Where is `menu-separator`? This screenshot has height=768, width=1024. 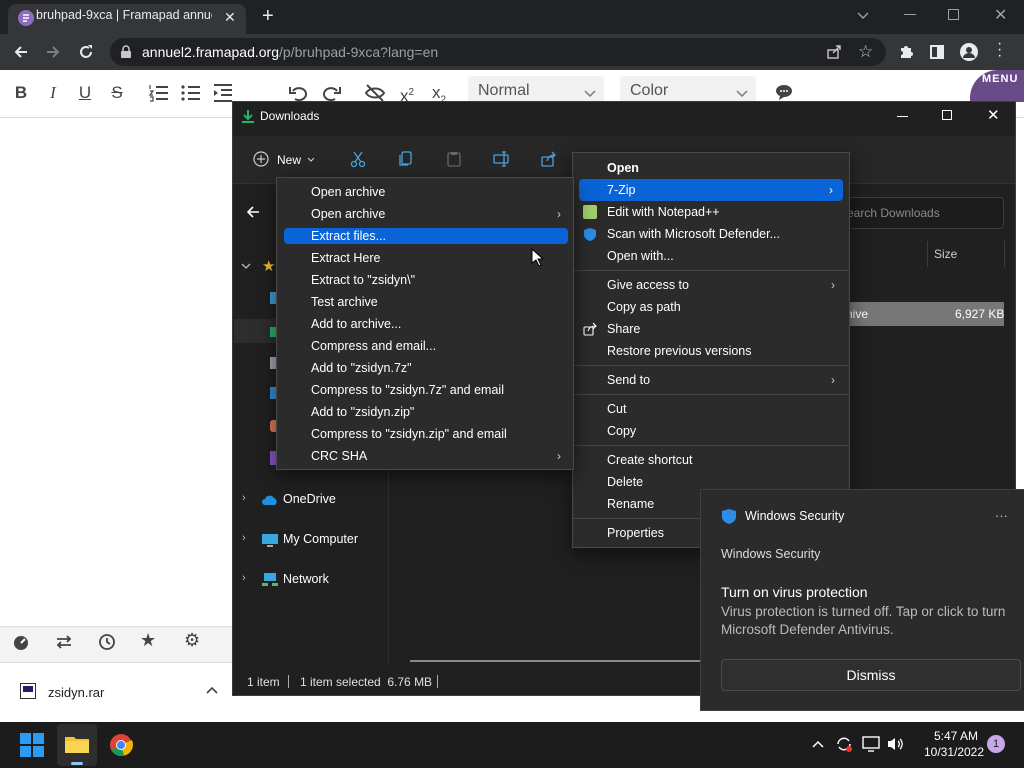 menu-separator is located at coordinates (711, 270).